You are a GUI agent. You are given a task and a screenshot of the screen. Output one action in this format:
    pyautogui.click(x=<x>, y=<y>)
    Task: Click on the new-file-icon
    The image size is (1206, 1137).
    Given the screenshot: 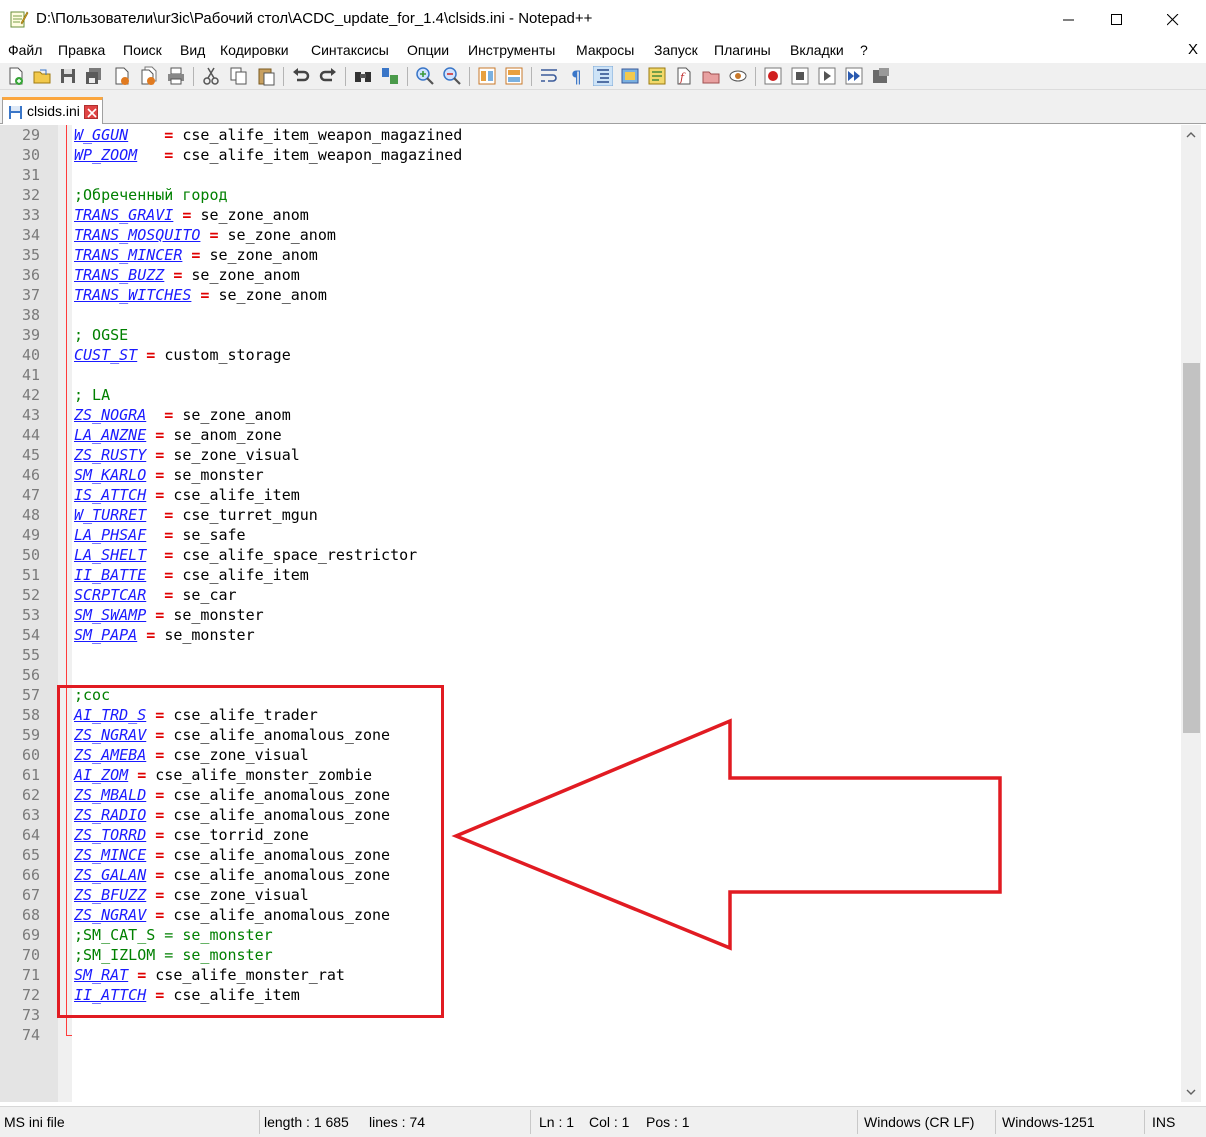 What is the action you would take?
    pyautogui.click(x=16, y=76)
    